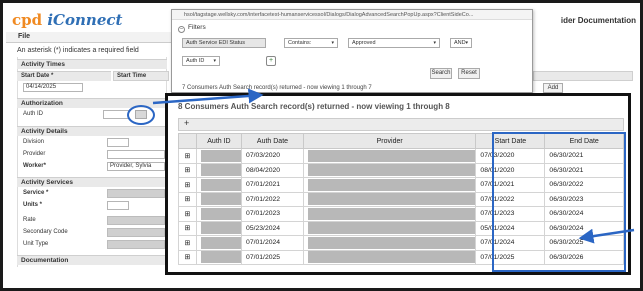  I want to click on table-row: ⊞ 07/01/2024 07/01/2024 06/30/2025, so click(401, 243).